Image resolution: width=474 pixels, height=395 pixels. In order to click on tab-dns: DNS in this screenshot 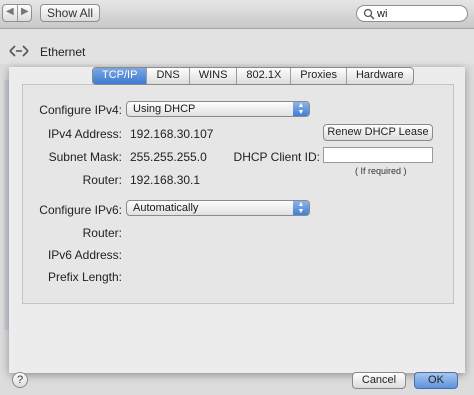, I will do `click(168, 76)`.